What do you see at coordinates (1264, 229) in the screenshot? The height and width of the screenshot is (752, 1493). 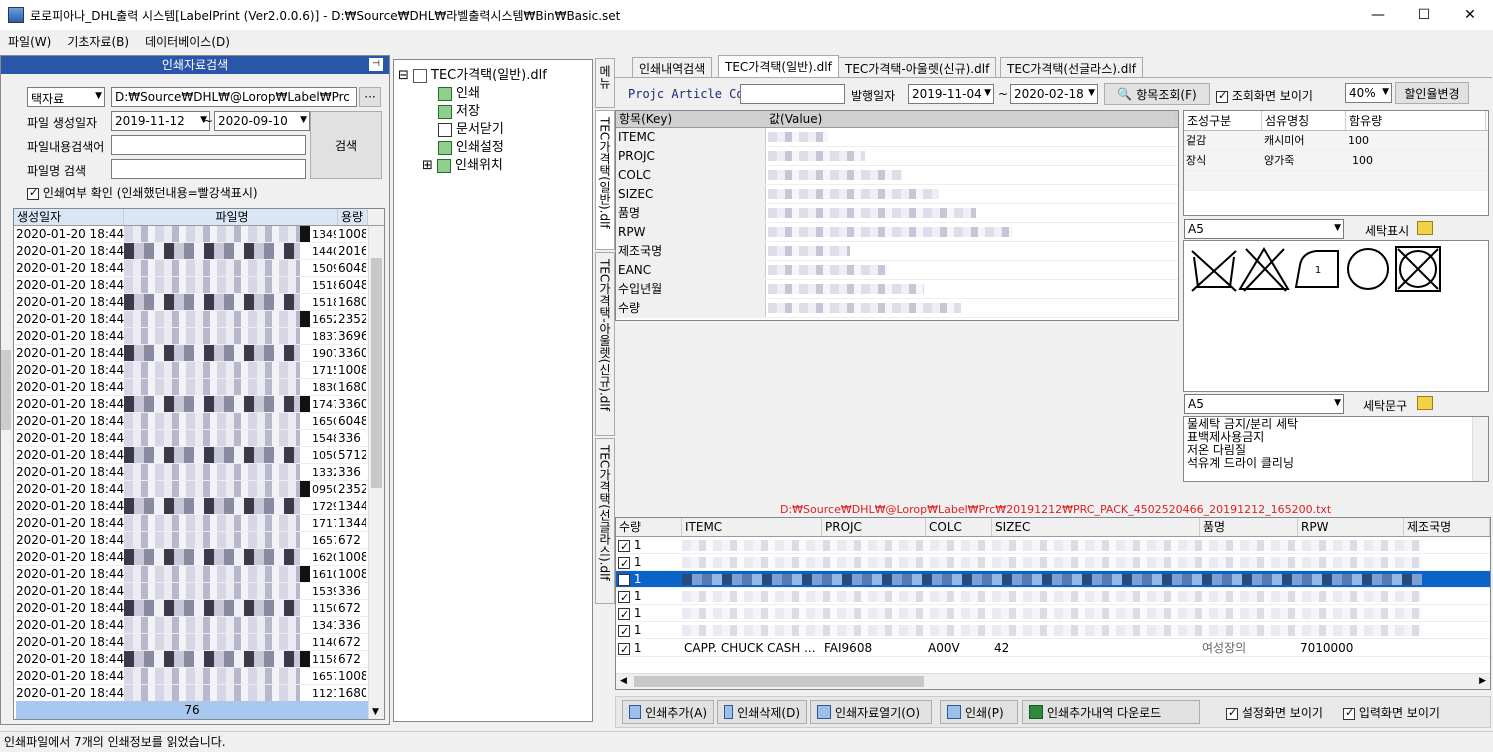 I see `care-symbol-combo: A5 ▼` at bounding box center [1264, 229].